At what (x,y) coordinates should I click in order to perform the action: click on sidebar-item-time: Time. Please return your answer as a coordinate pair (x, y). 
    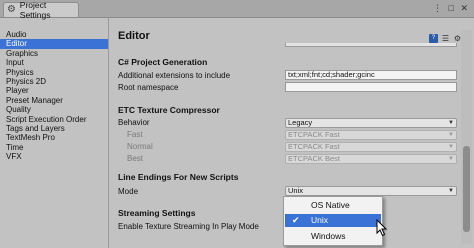
    Looking at the image, I should click on (54, 147).